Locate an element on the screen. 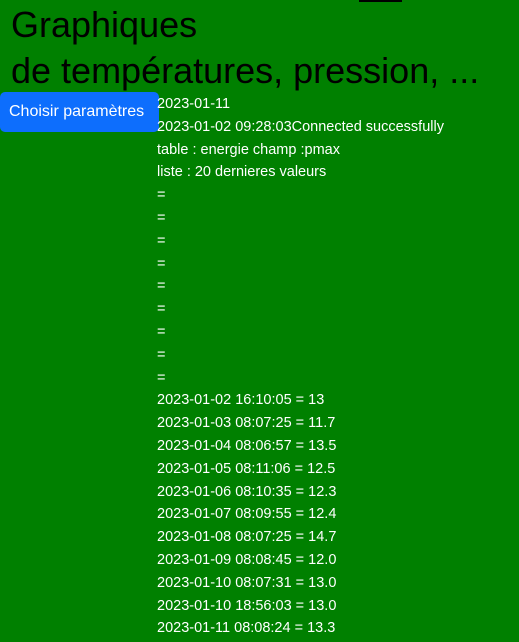  current-date: 2023-01-11 is located at coordinates (194, 104).